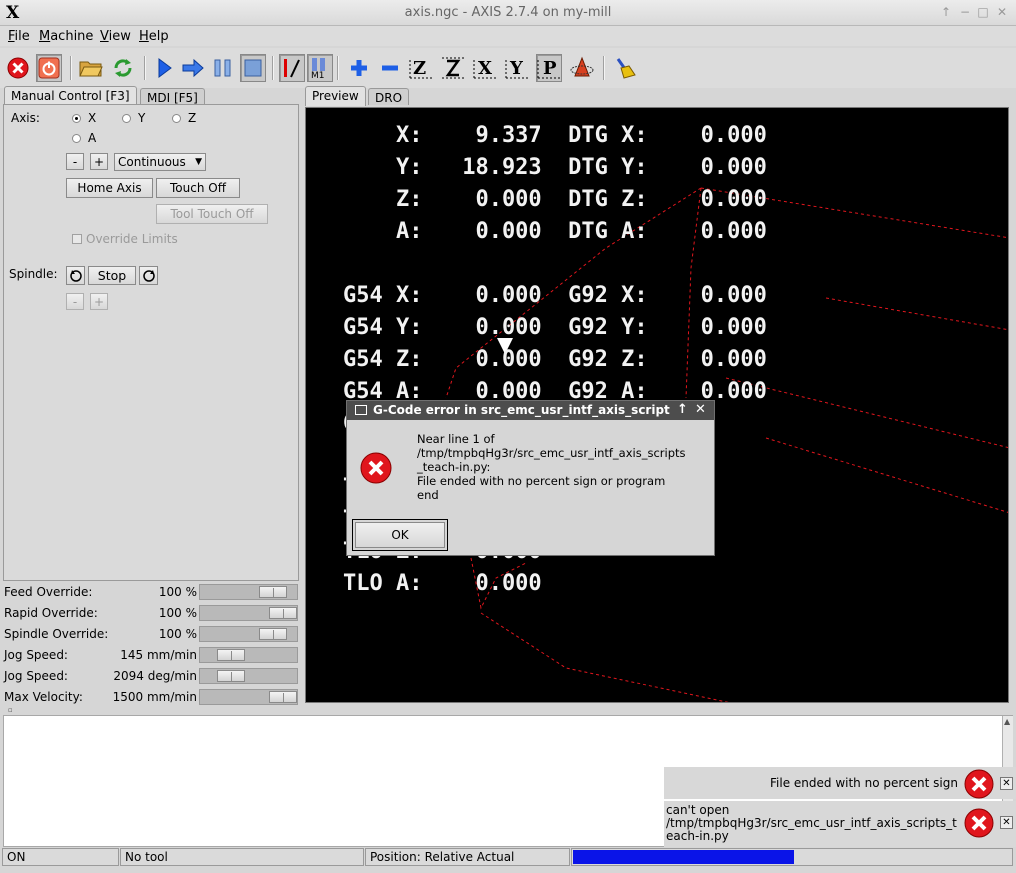 The image size is (1016, 873). I want to click on window-raise-button: ↑, so click(946, 12).